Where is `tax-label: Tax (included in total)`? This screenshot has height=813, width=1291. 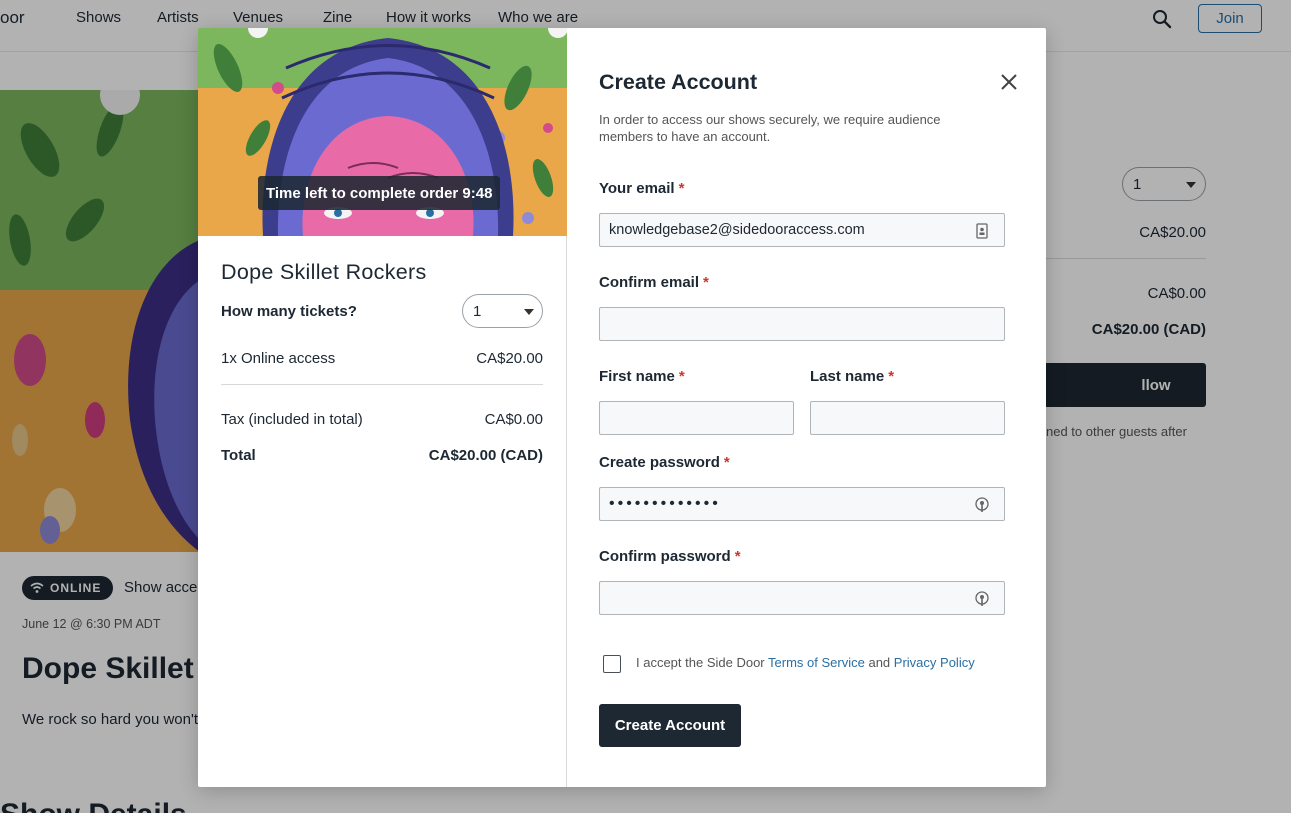 tax-label: Tax (included in total) is located at coordinates (292, 419).